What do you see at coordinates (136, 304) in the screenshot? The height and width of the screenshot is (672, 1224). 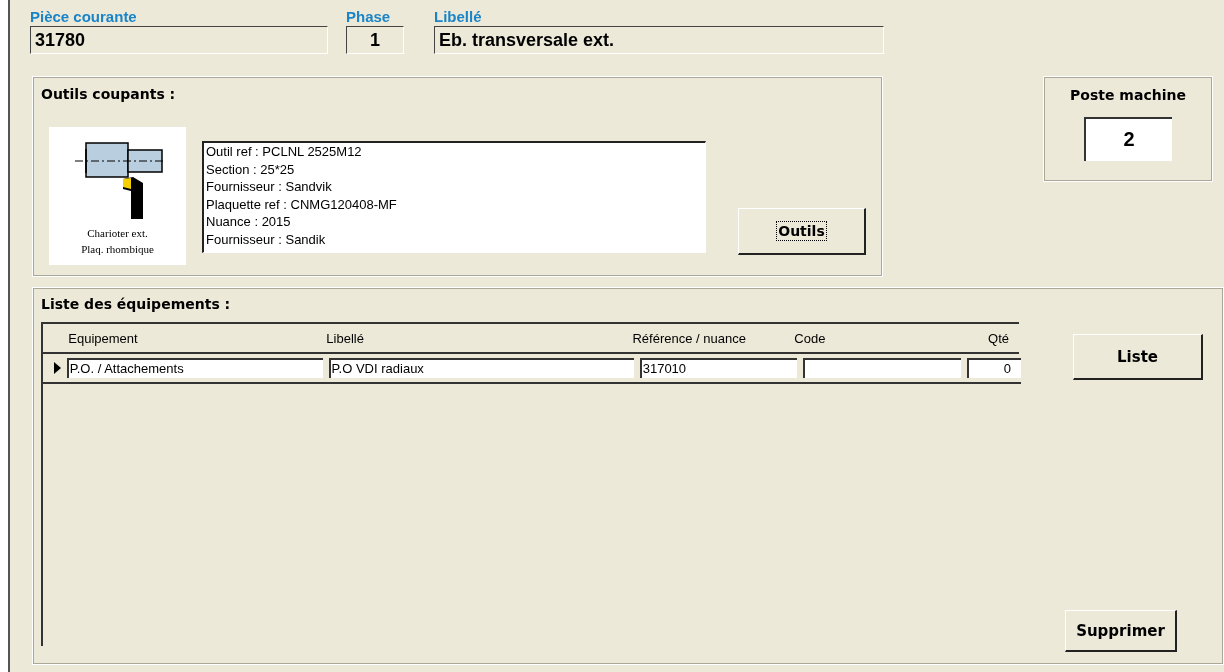 I see `panel-title: Liste des équipements :` at bounding box center [136, 304].